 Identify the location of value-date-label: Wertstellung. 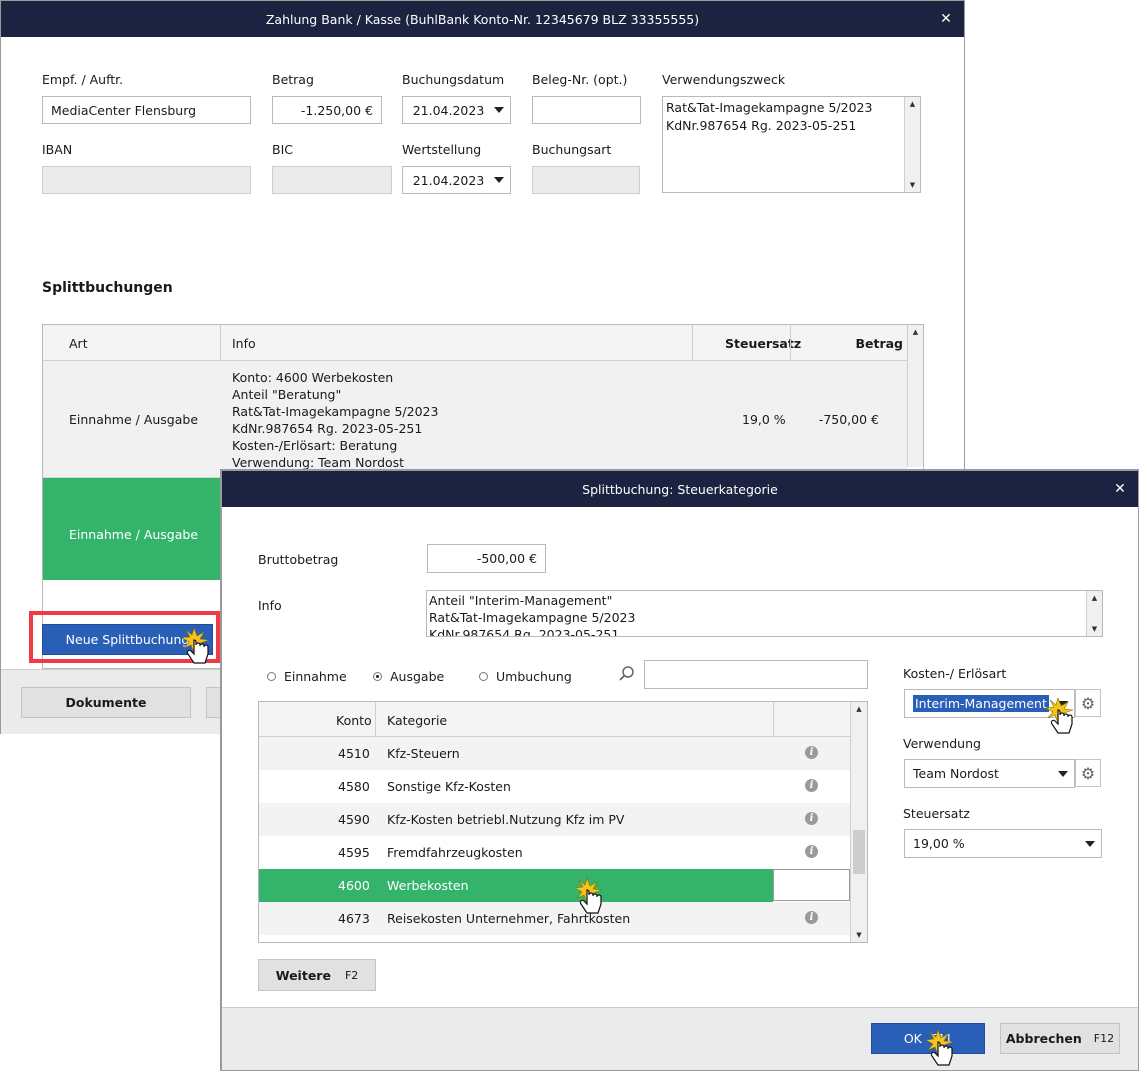
(442, 149).